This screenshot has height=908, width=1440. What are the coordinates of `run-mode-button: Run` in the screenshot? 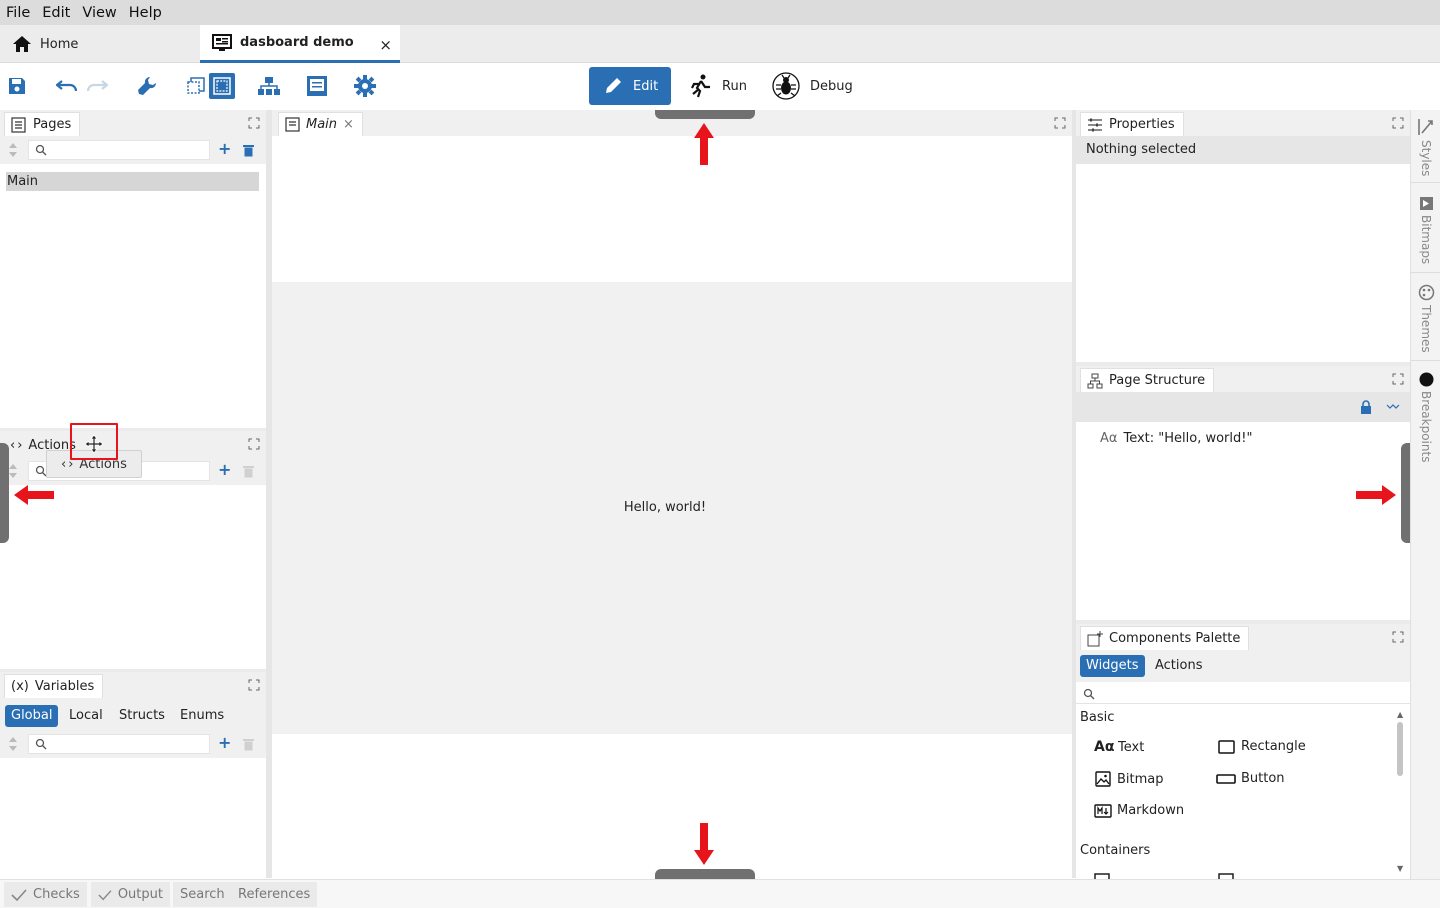 It's located at (717, 86).